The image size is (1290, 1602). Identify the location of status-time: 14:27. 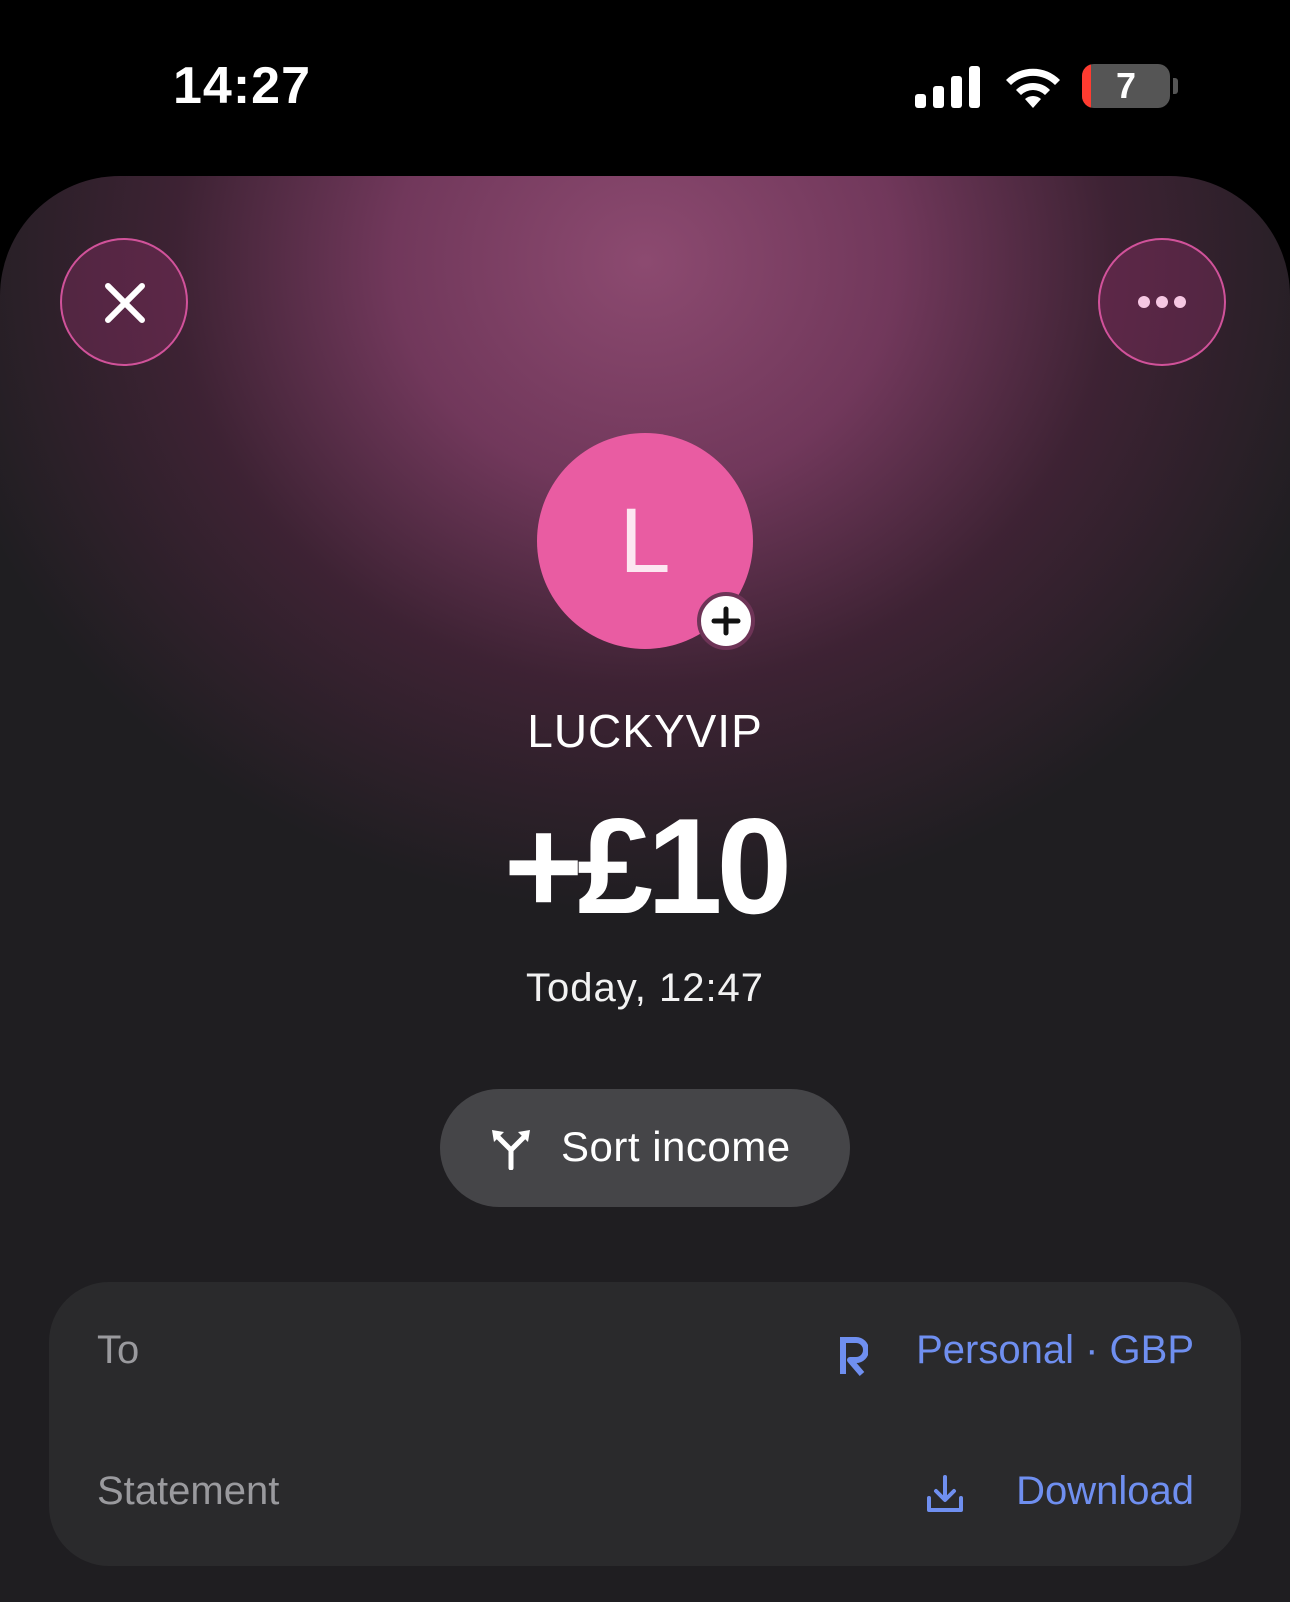
(242, 86).